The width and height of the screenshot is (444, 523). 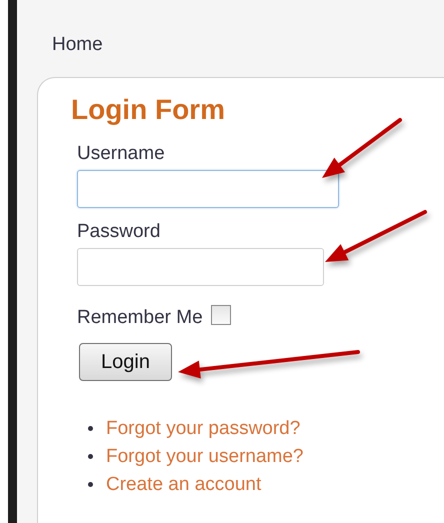 What do you see at coordinates (205, 456) in the screenshot?
I see `link: Forgot your username?` at bounding box center [205, 456].